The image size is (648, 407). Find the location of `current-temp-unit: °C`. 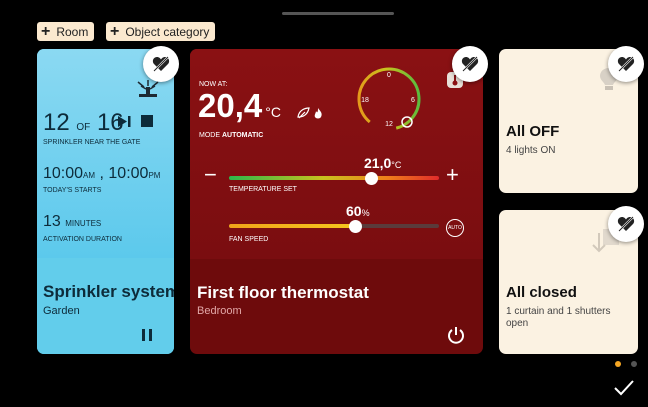

current-temp-unit: °C is located at coordinates (273, 112).